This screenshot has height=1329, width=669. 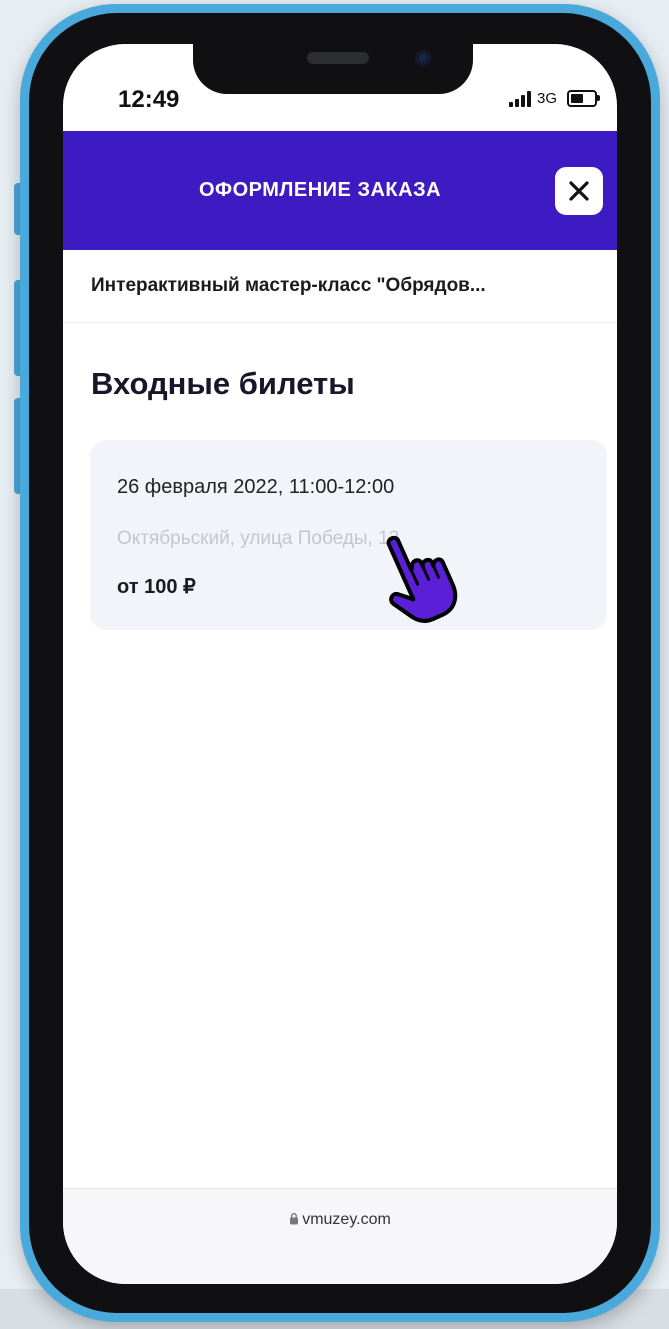 I want to click on status-time: 12:49, so click(x=149, y=99).